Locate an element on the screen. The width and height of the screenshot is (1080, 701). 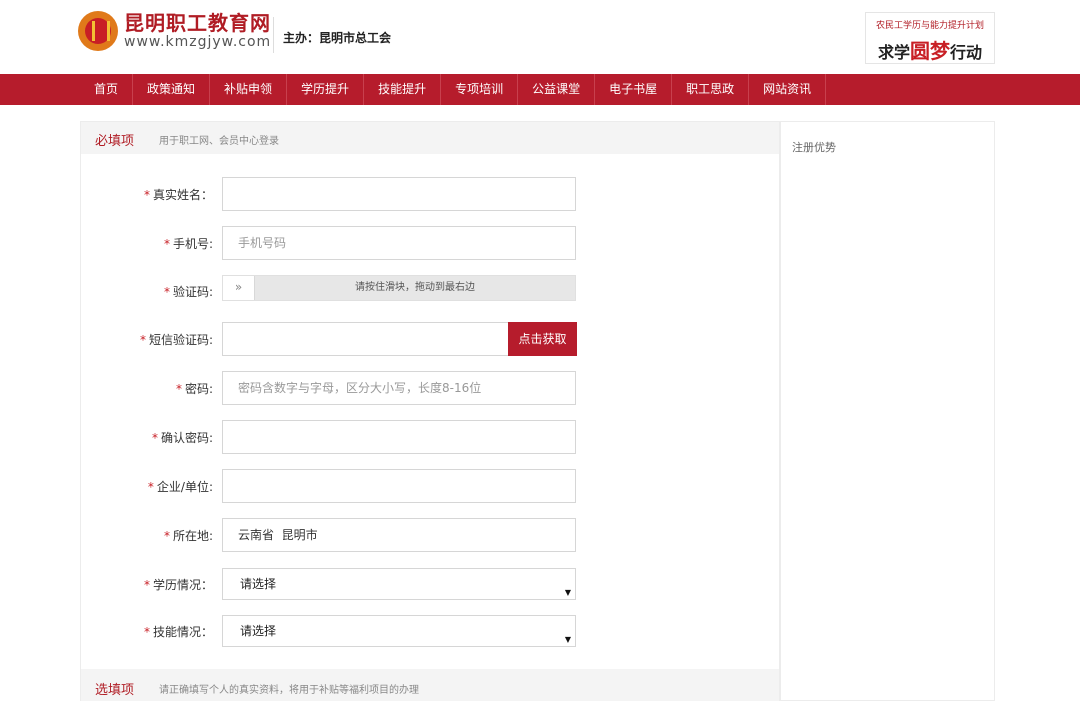
password-label: * 密码: is located at coordinates (194, 389).